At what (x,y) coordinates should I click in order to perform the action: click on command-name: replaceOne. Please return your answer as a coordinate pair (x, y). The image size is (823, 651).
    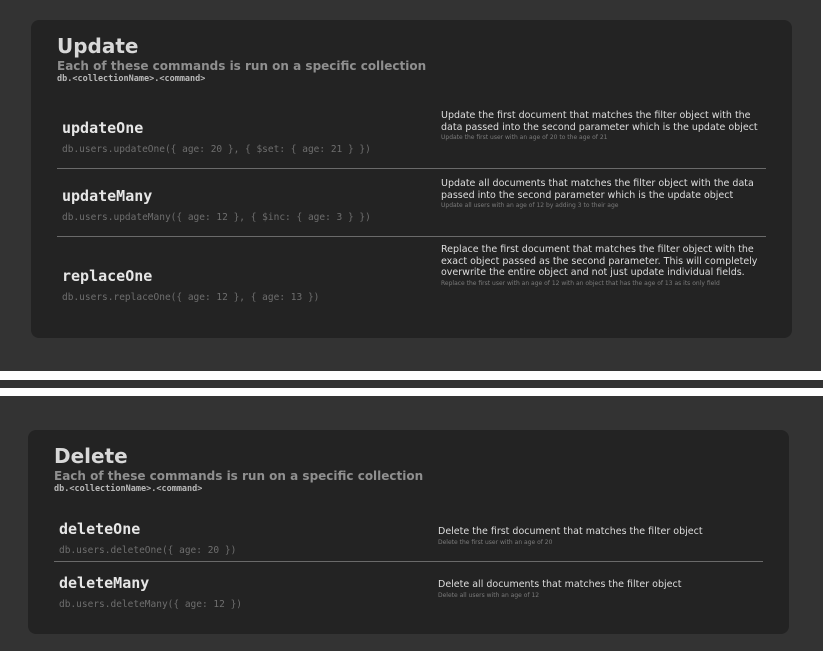
    Looking at the image, I should click on (107, 276).